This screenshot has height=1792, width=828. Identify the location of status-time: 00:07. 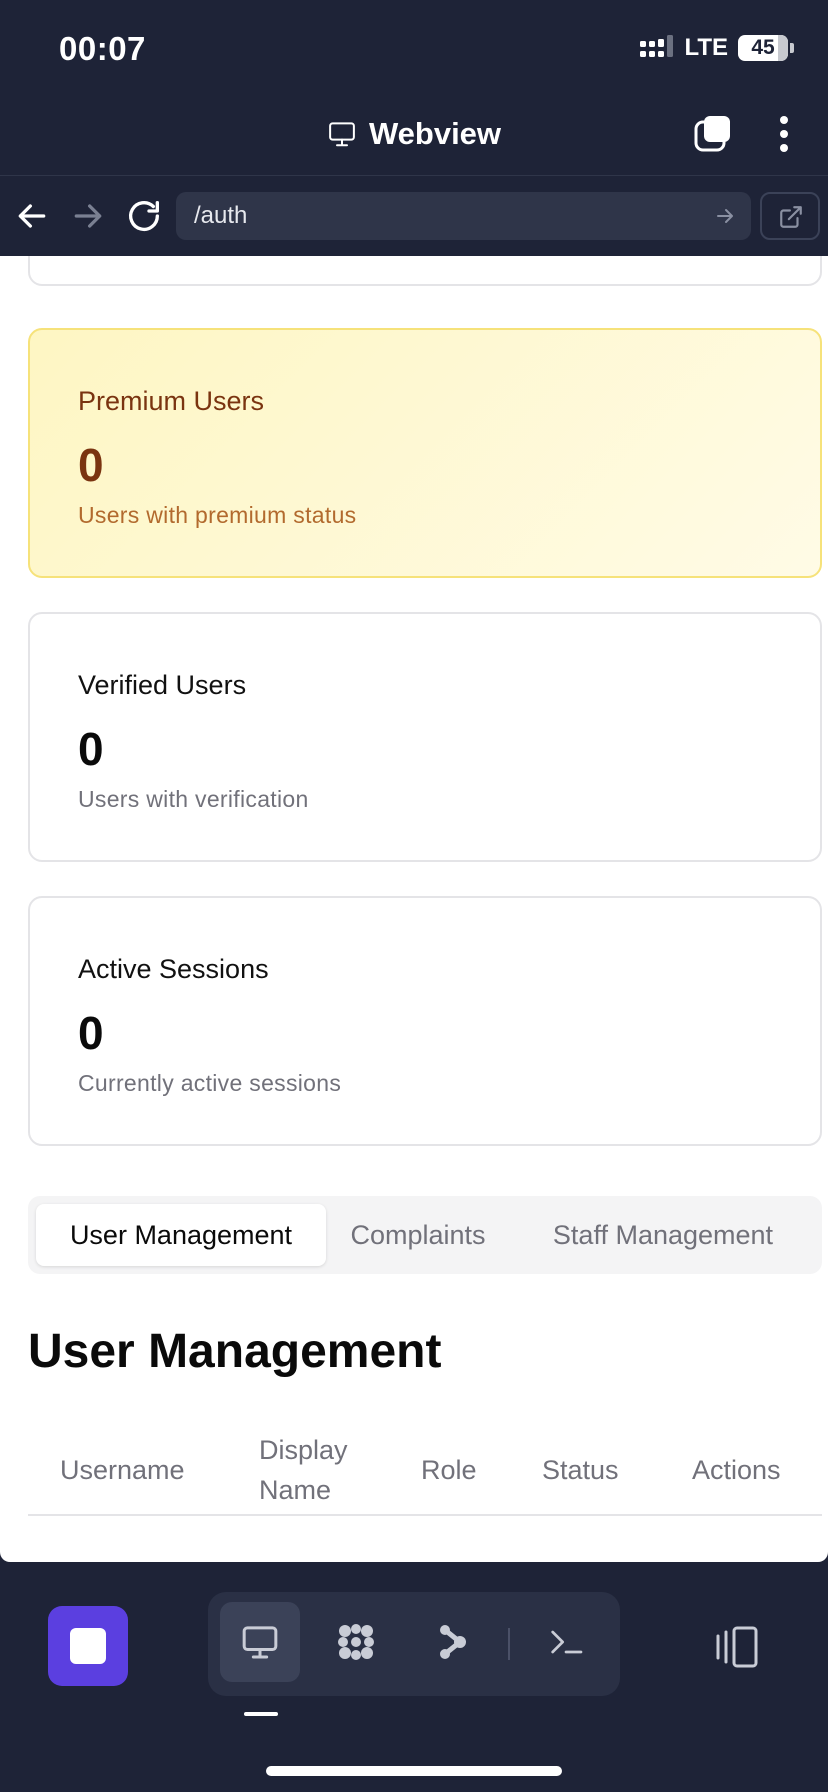
(102, 48).